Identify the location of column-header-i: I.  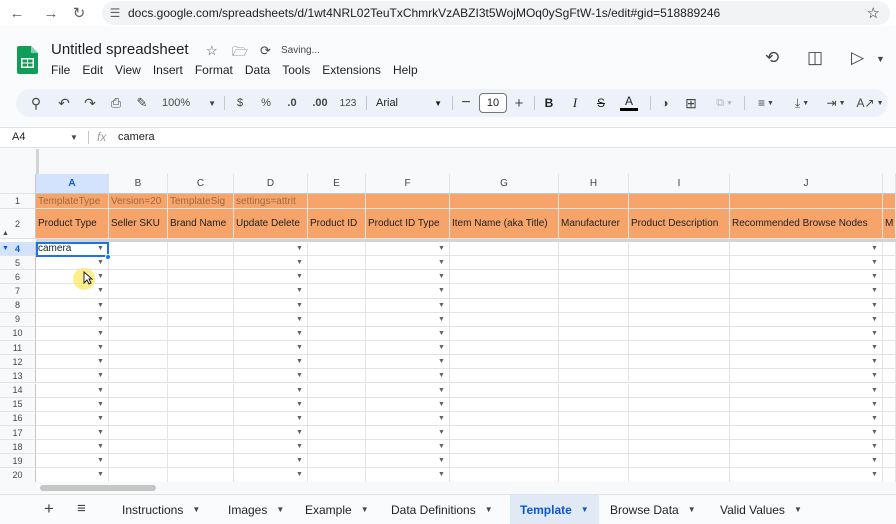
(679, 184).